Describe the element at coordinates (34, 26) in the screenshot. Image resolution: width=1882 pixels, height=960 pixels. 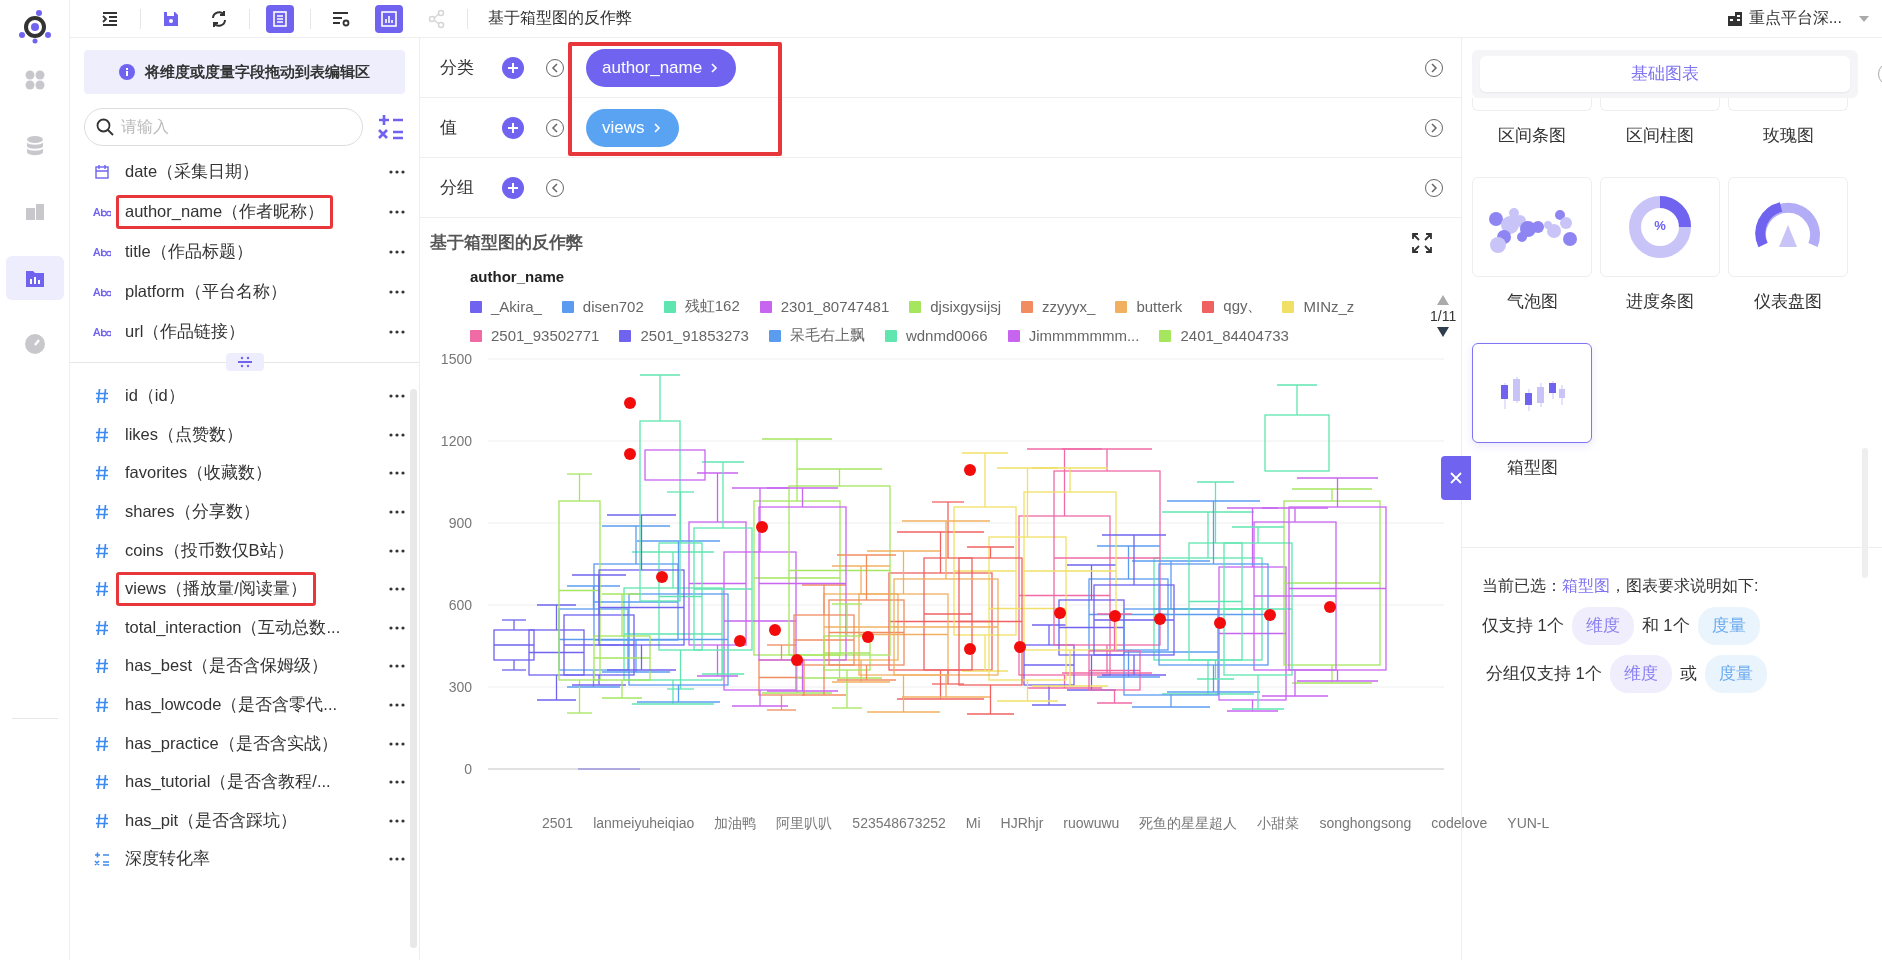
I see `logo-icon` at that location.